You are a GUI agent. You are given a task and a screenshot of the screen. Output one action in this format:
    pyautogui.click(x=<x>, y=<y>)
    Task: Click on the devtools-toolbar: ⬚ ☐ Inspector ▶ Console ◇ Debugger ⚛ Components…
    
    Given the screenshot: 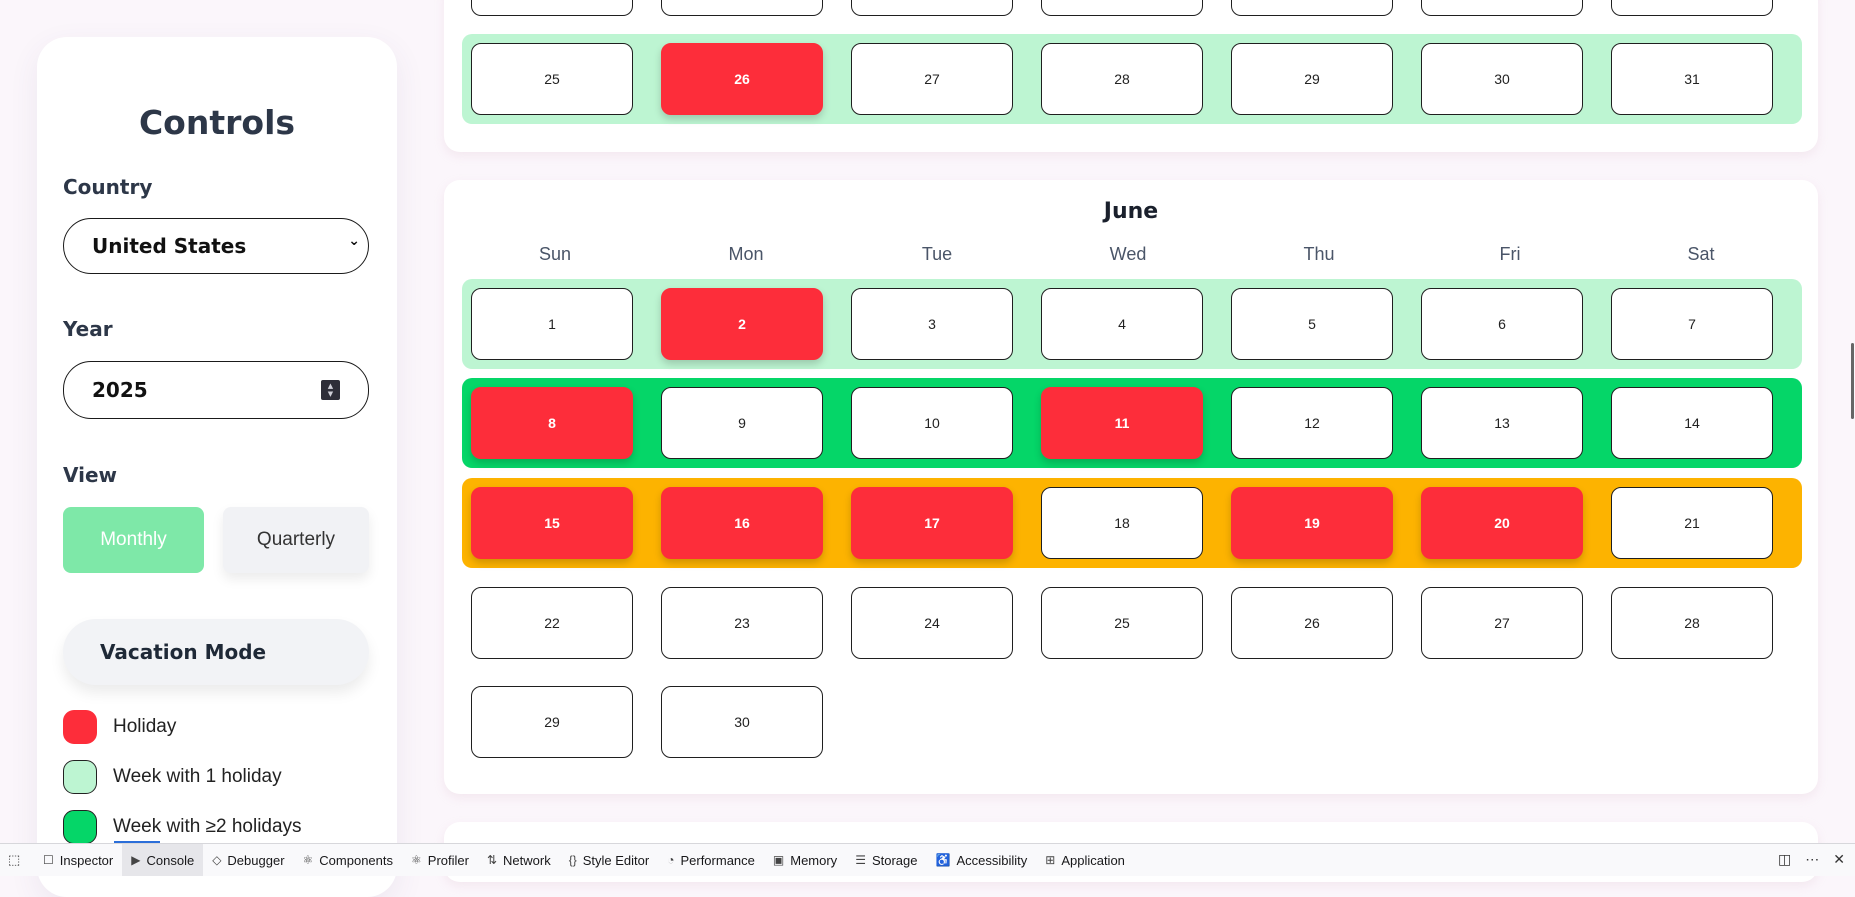 What is the action you would take?
    pyautogui.click(x=927, y=859)
    